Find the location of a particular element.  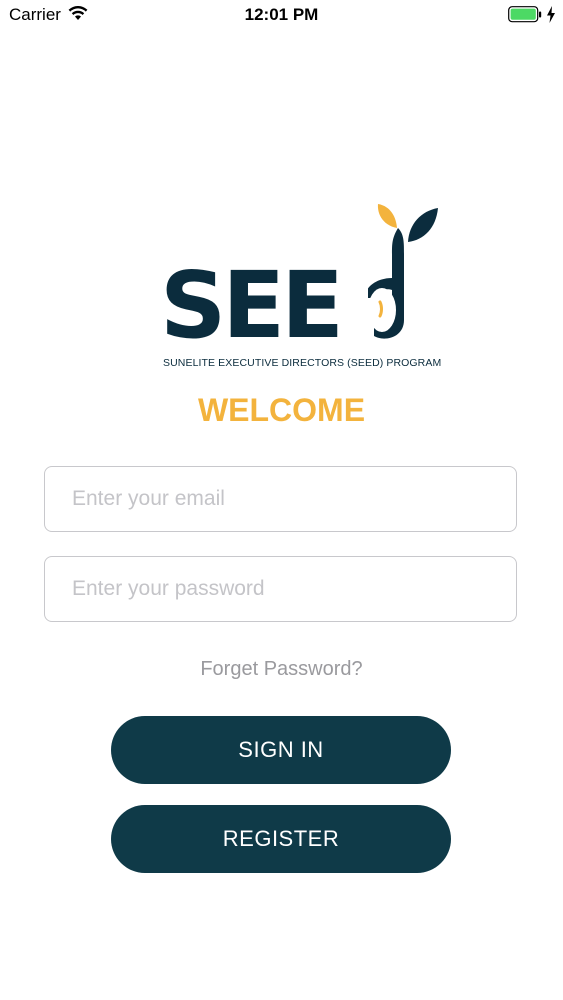

register-button: REGISTER is located at coordinates (281, 839).